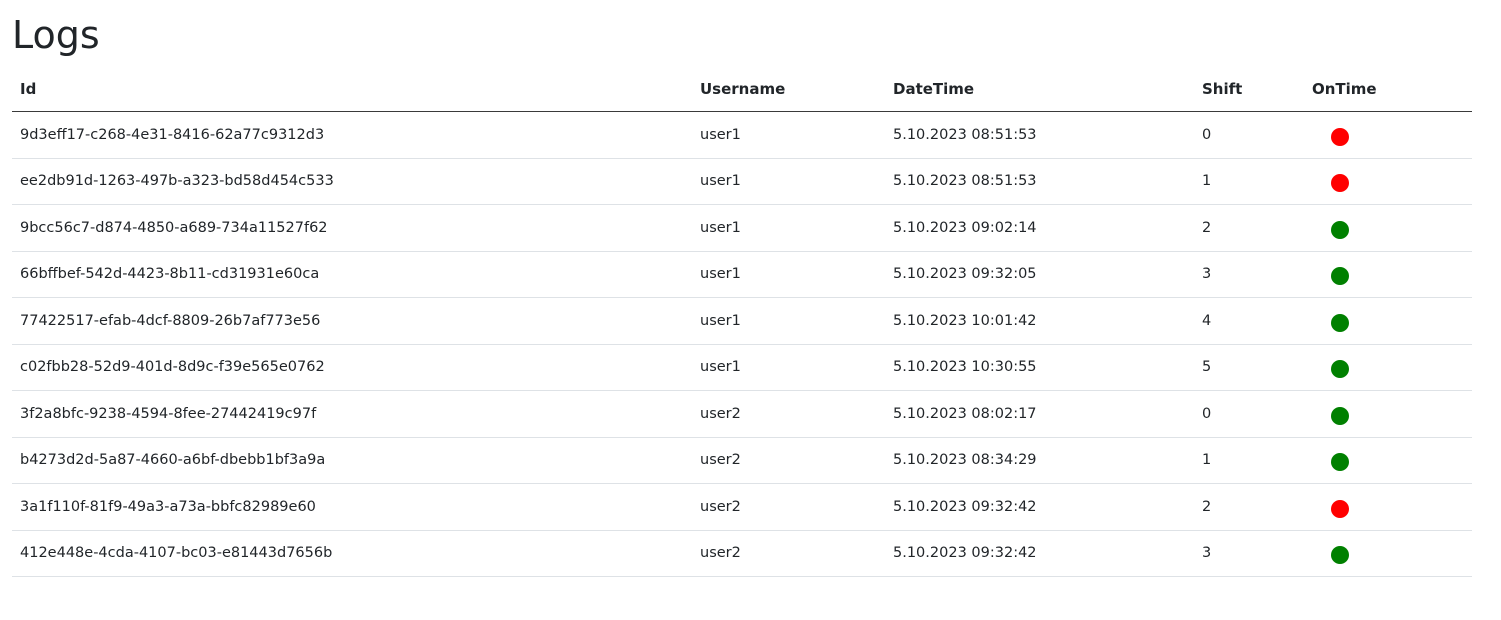 This screenshot has height=620, width=1501. I want to click on log-id-cell: c02fbb28-52d9-401d-8d9c-f39e565e0762, so click(352, 367).